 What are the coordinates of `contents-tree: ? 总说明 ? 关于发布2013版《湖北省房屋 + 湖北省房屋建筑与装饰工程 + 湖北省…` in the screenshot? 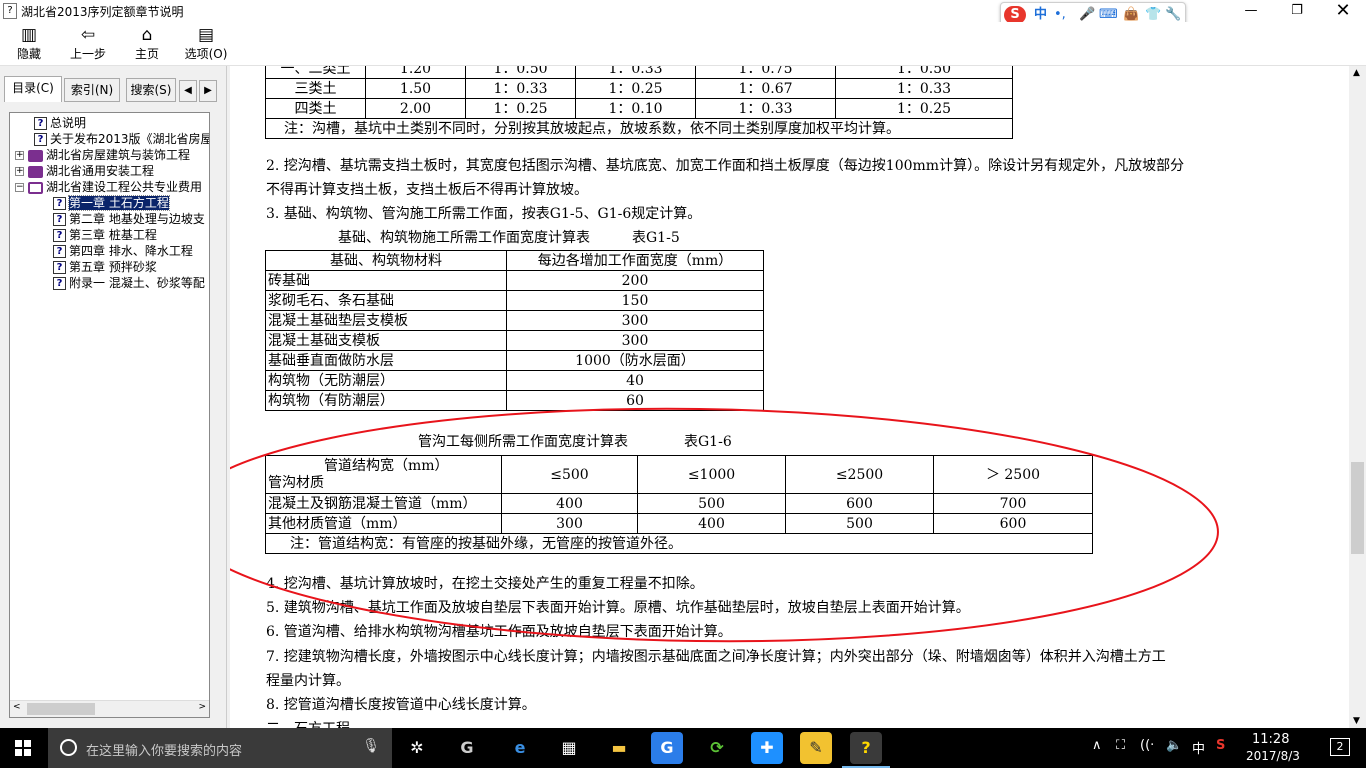 It's located at (109, 415).